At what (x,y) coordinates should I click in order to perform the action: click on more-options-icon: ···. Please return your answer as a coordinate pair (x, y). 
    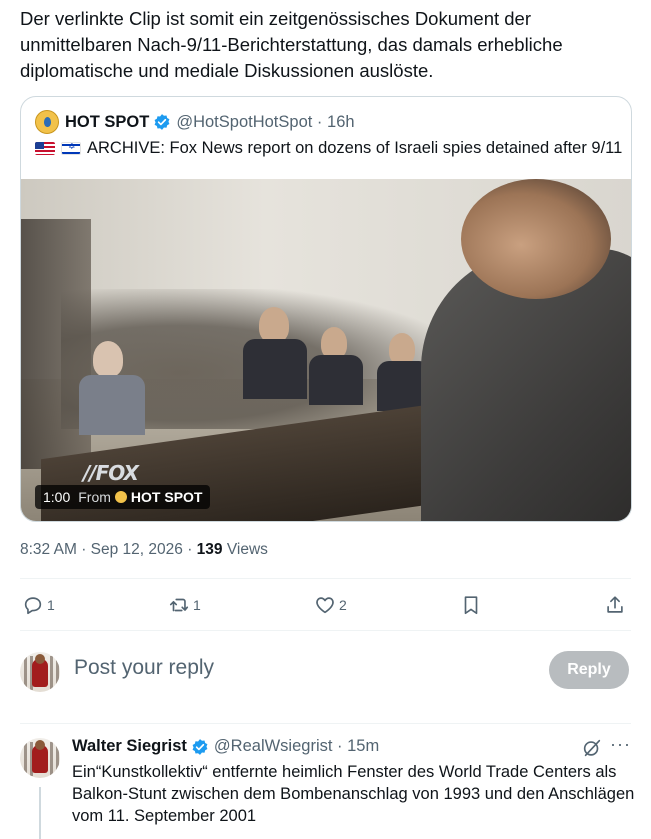
    Looking at the image, I should click on (620, 744).